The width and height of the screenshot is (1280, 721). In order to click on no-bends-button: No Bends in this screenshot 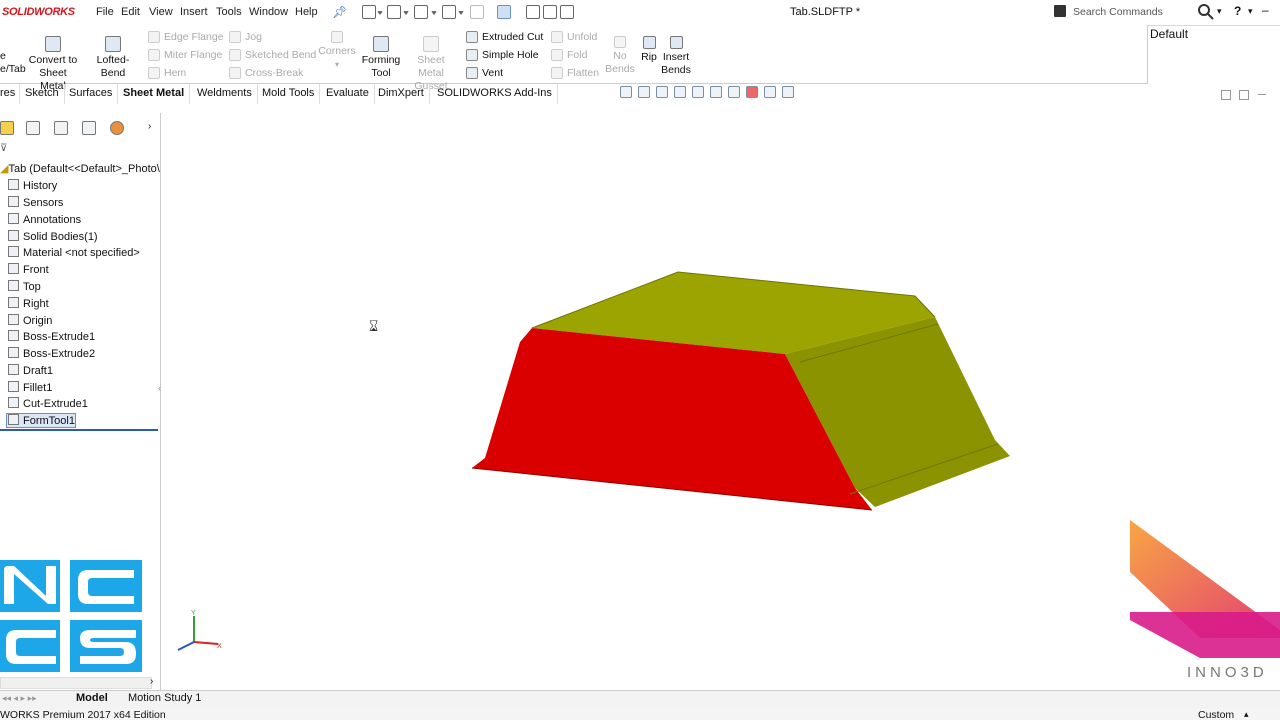, I will do `click(620, 56)`.